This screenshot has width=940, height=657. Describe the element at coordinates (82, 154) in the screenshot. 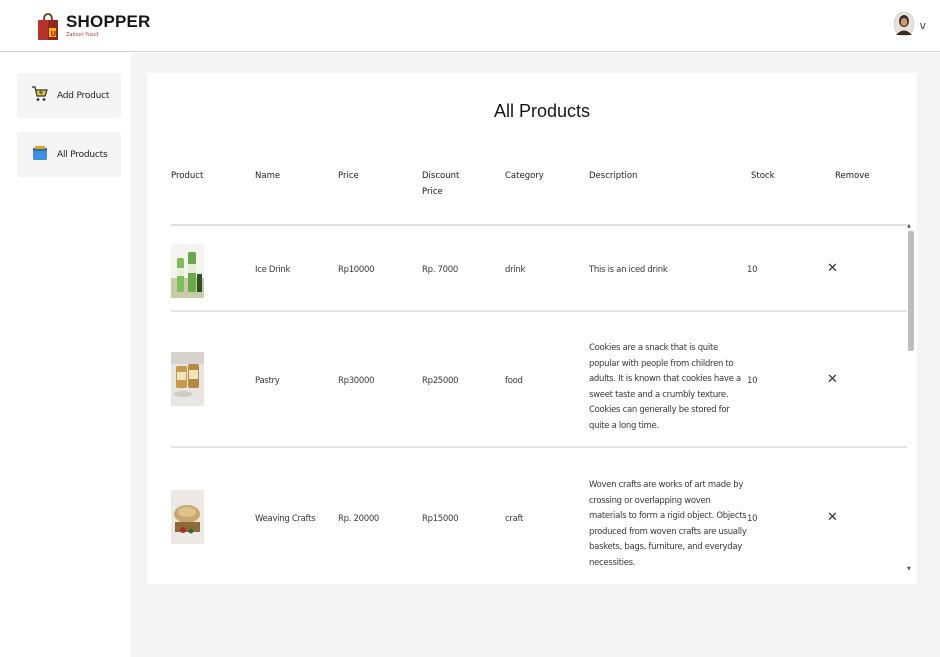

I see `sidebar-item-label: All Products` at that location.